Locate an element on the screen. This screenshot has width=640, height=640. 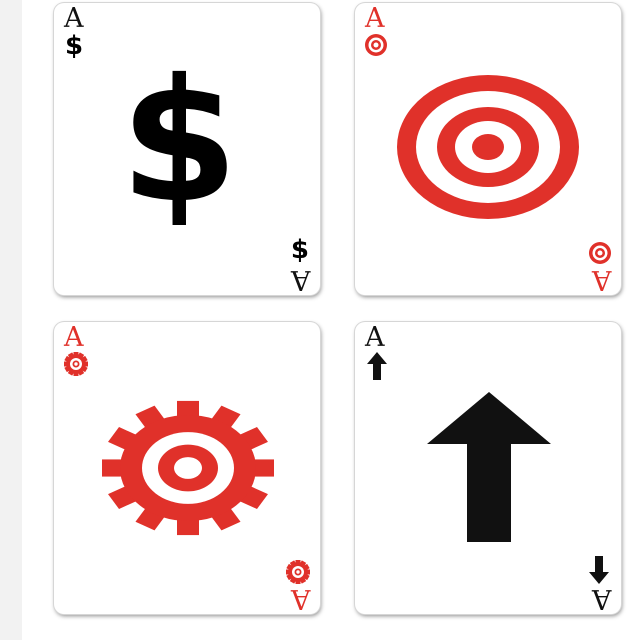
background-strip is located at coordinates (11, 320).